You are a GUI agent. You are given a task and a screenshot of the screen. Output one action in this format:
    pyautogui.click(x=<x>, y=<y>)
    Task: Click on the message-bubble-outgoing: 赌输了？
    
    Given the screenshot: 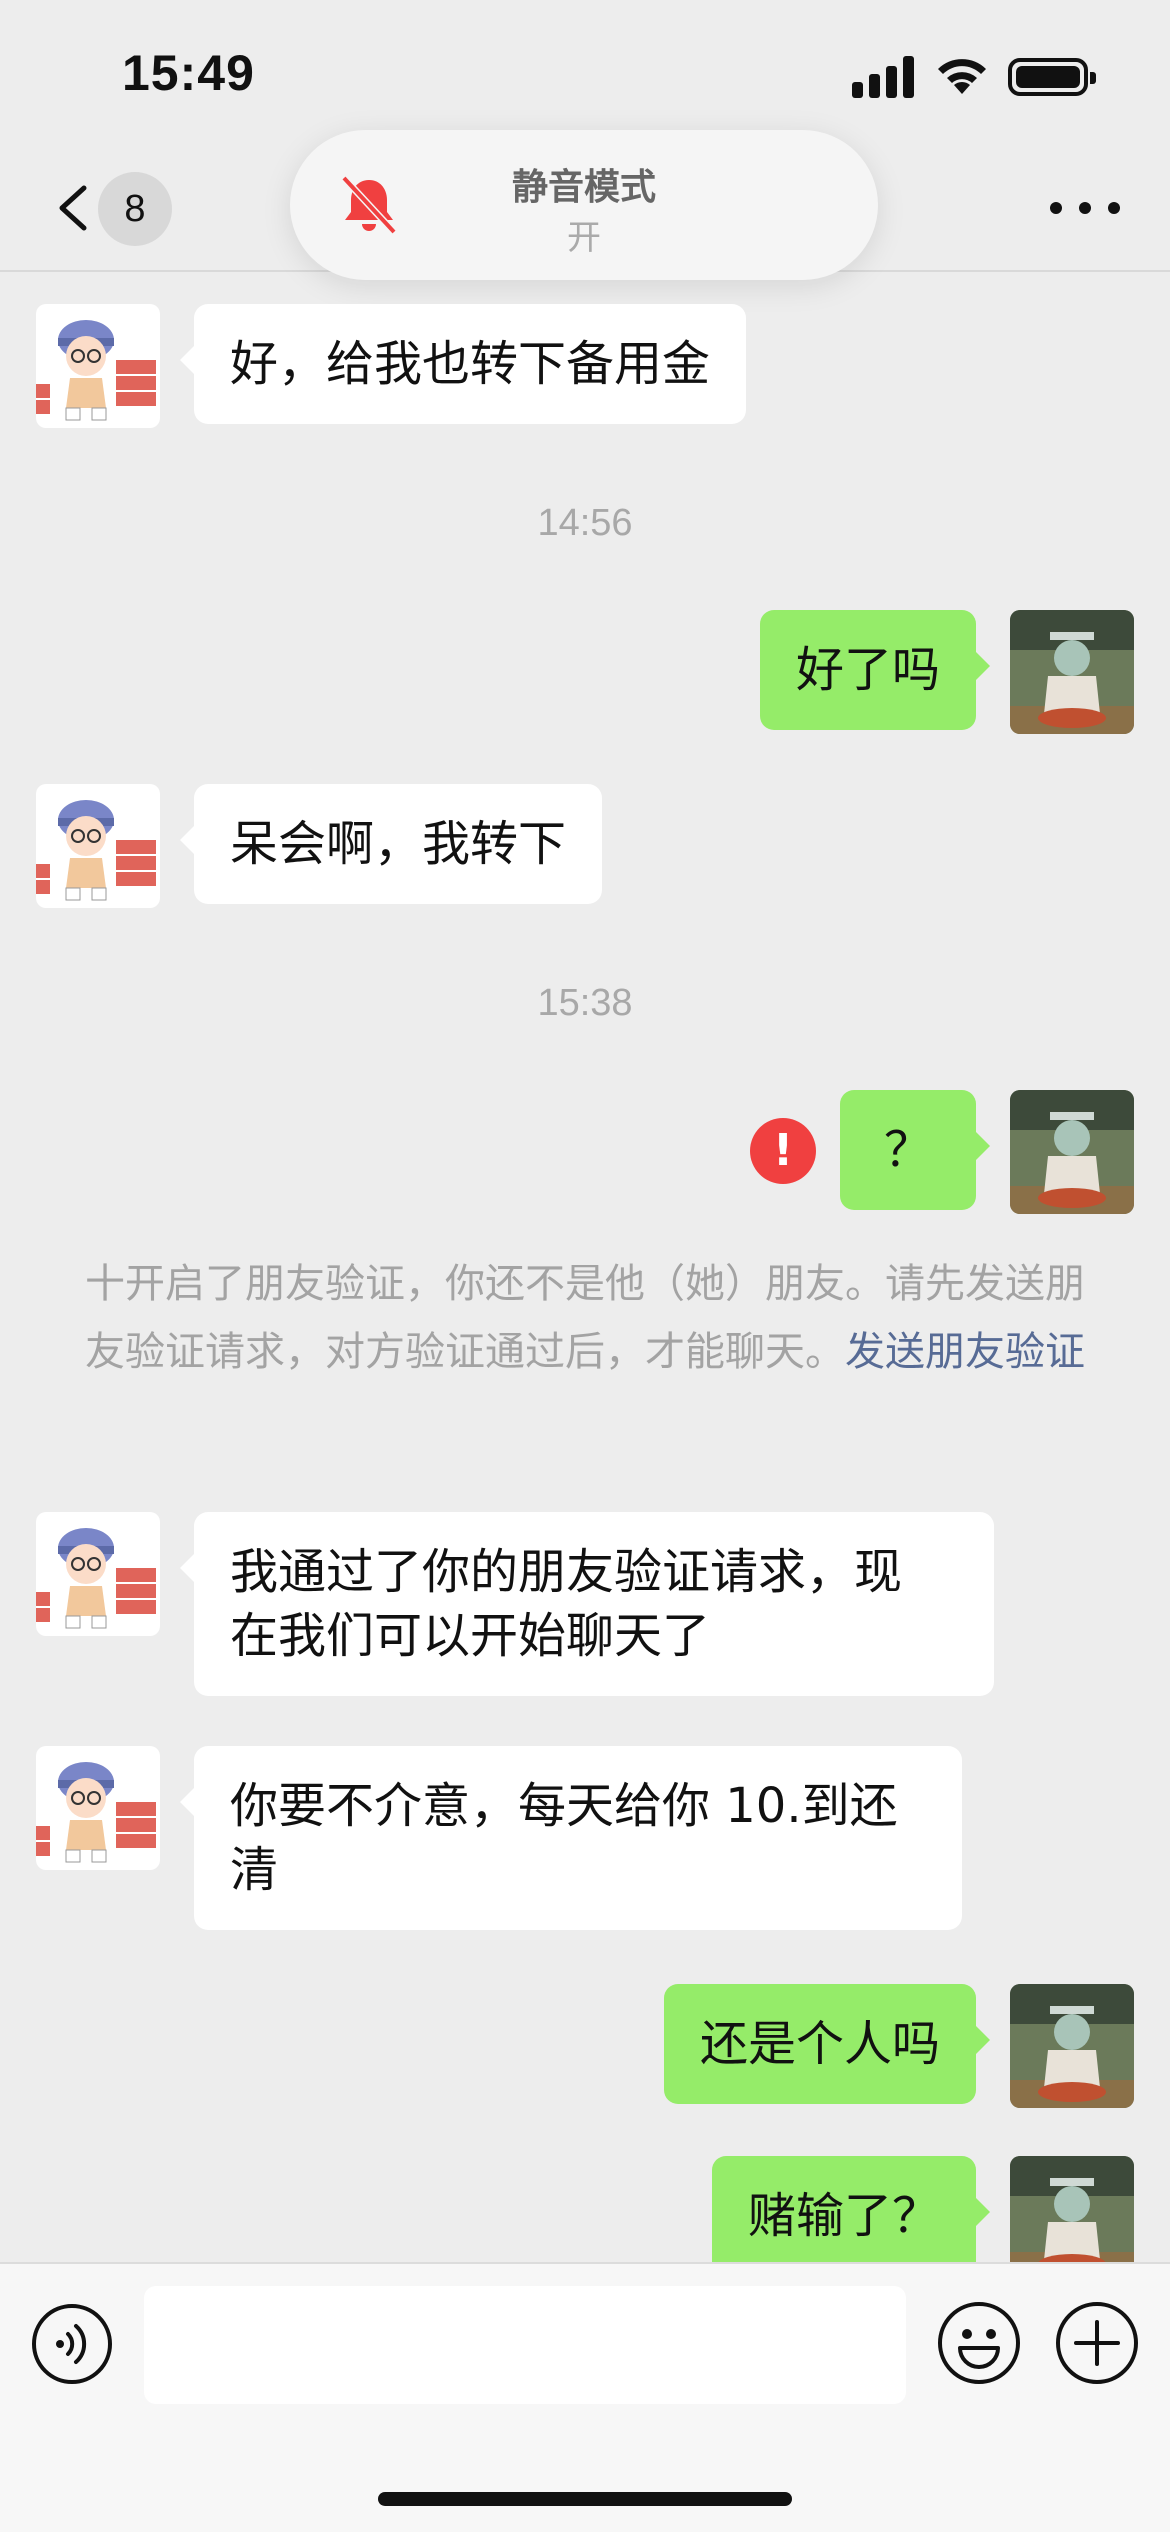 What is the action you would take?
    pyautogui.click(x=851, y=2209)
    